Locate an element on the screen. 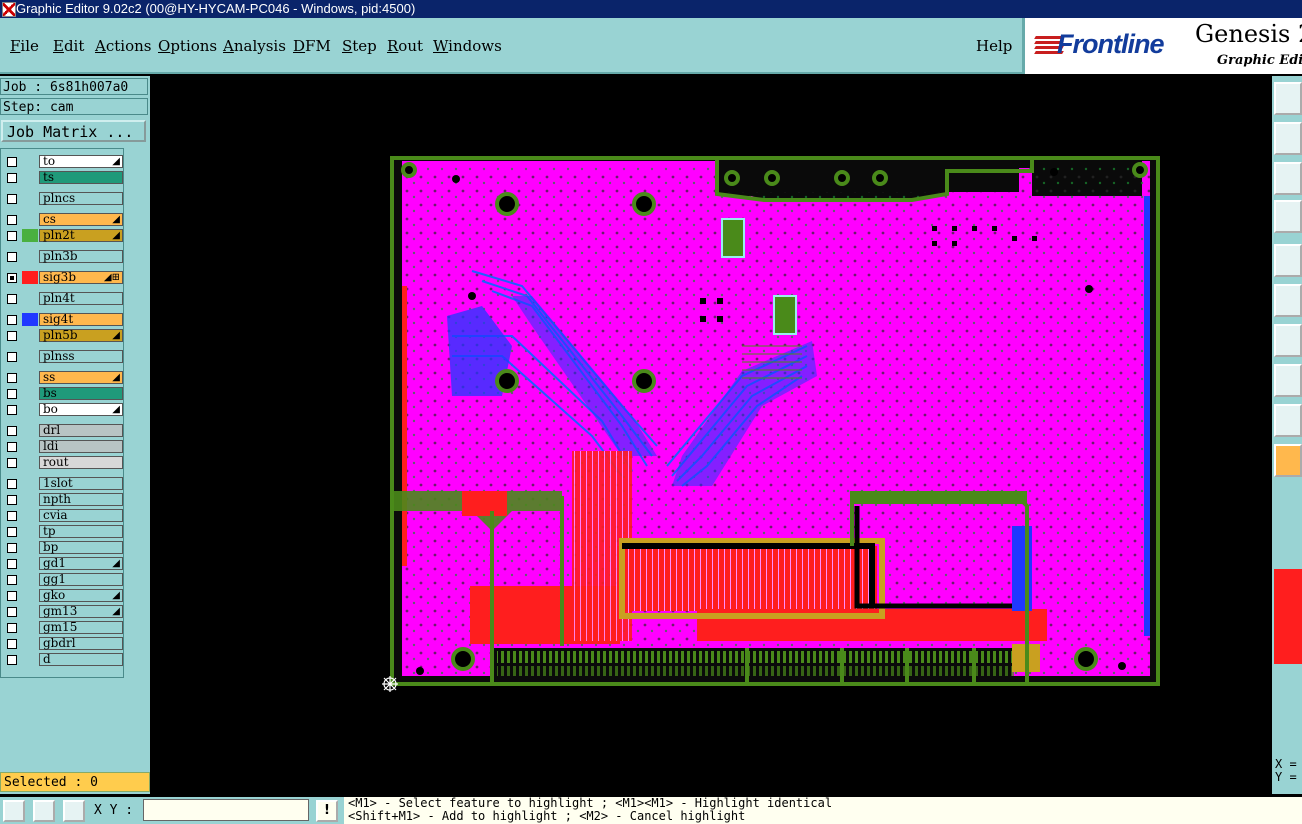 The image size is (1302, 824). layer-name: gko ◢ is located at coordinates (81, 595).